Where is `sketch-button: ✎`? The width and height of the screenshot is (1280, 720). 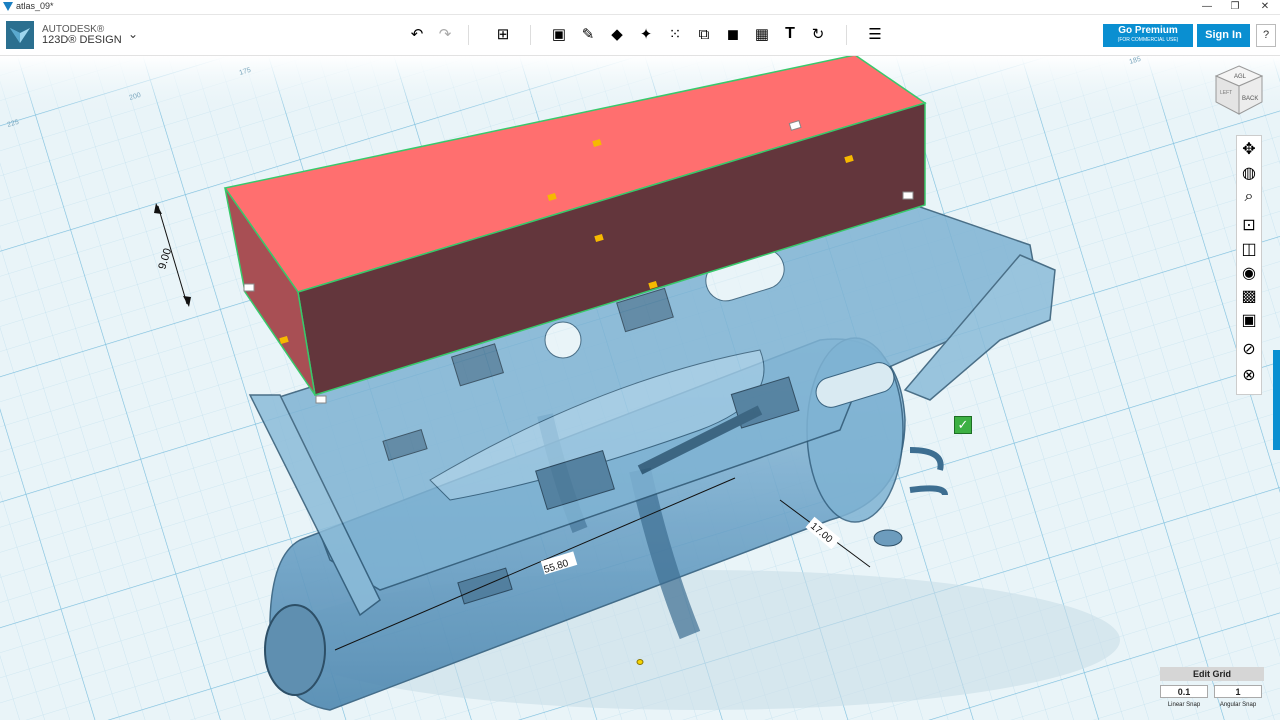 sketch-button: ✎ is located at coordinates (588, 34).